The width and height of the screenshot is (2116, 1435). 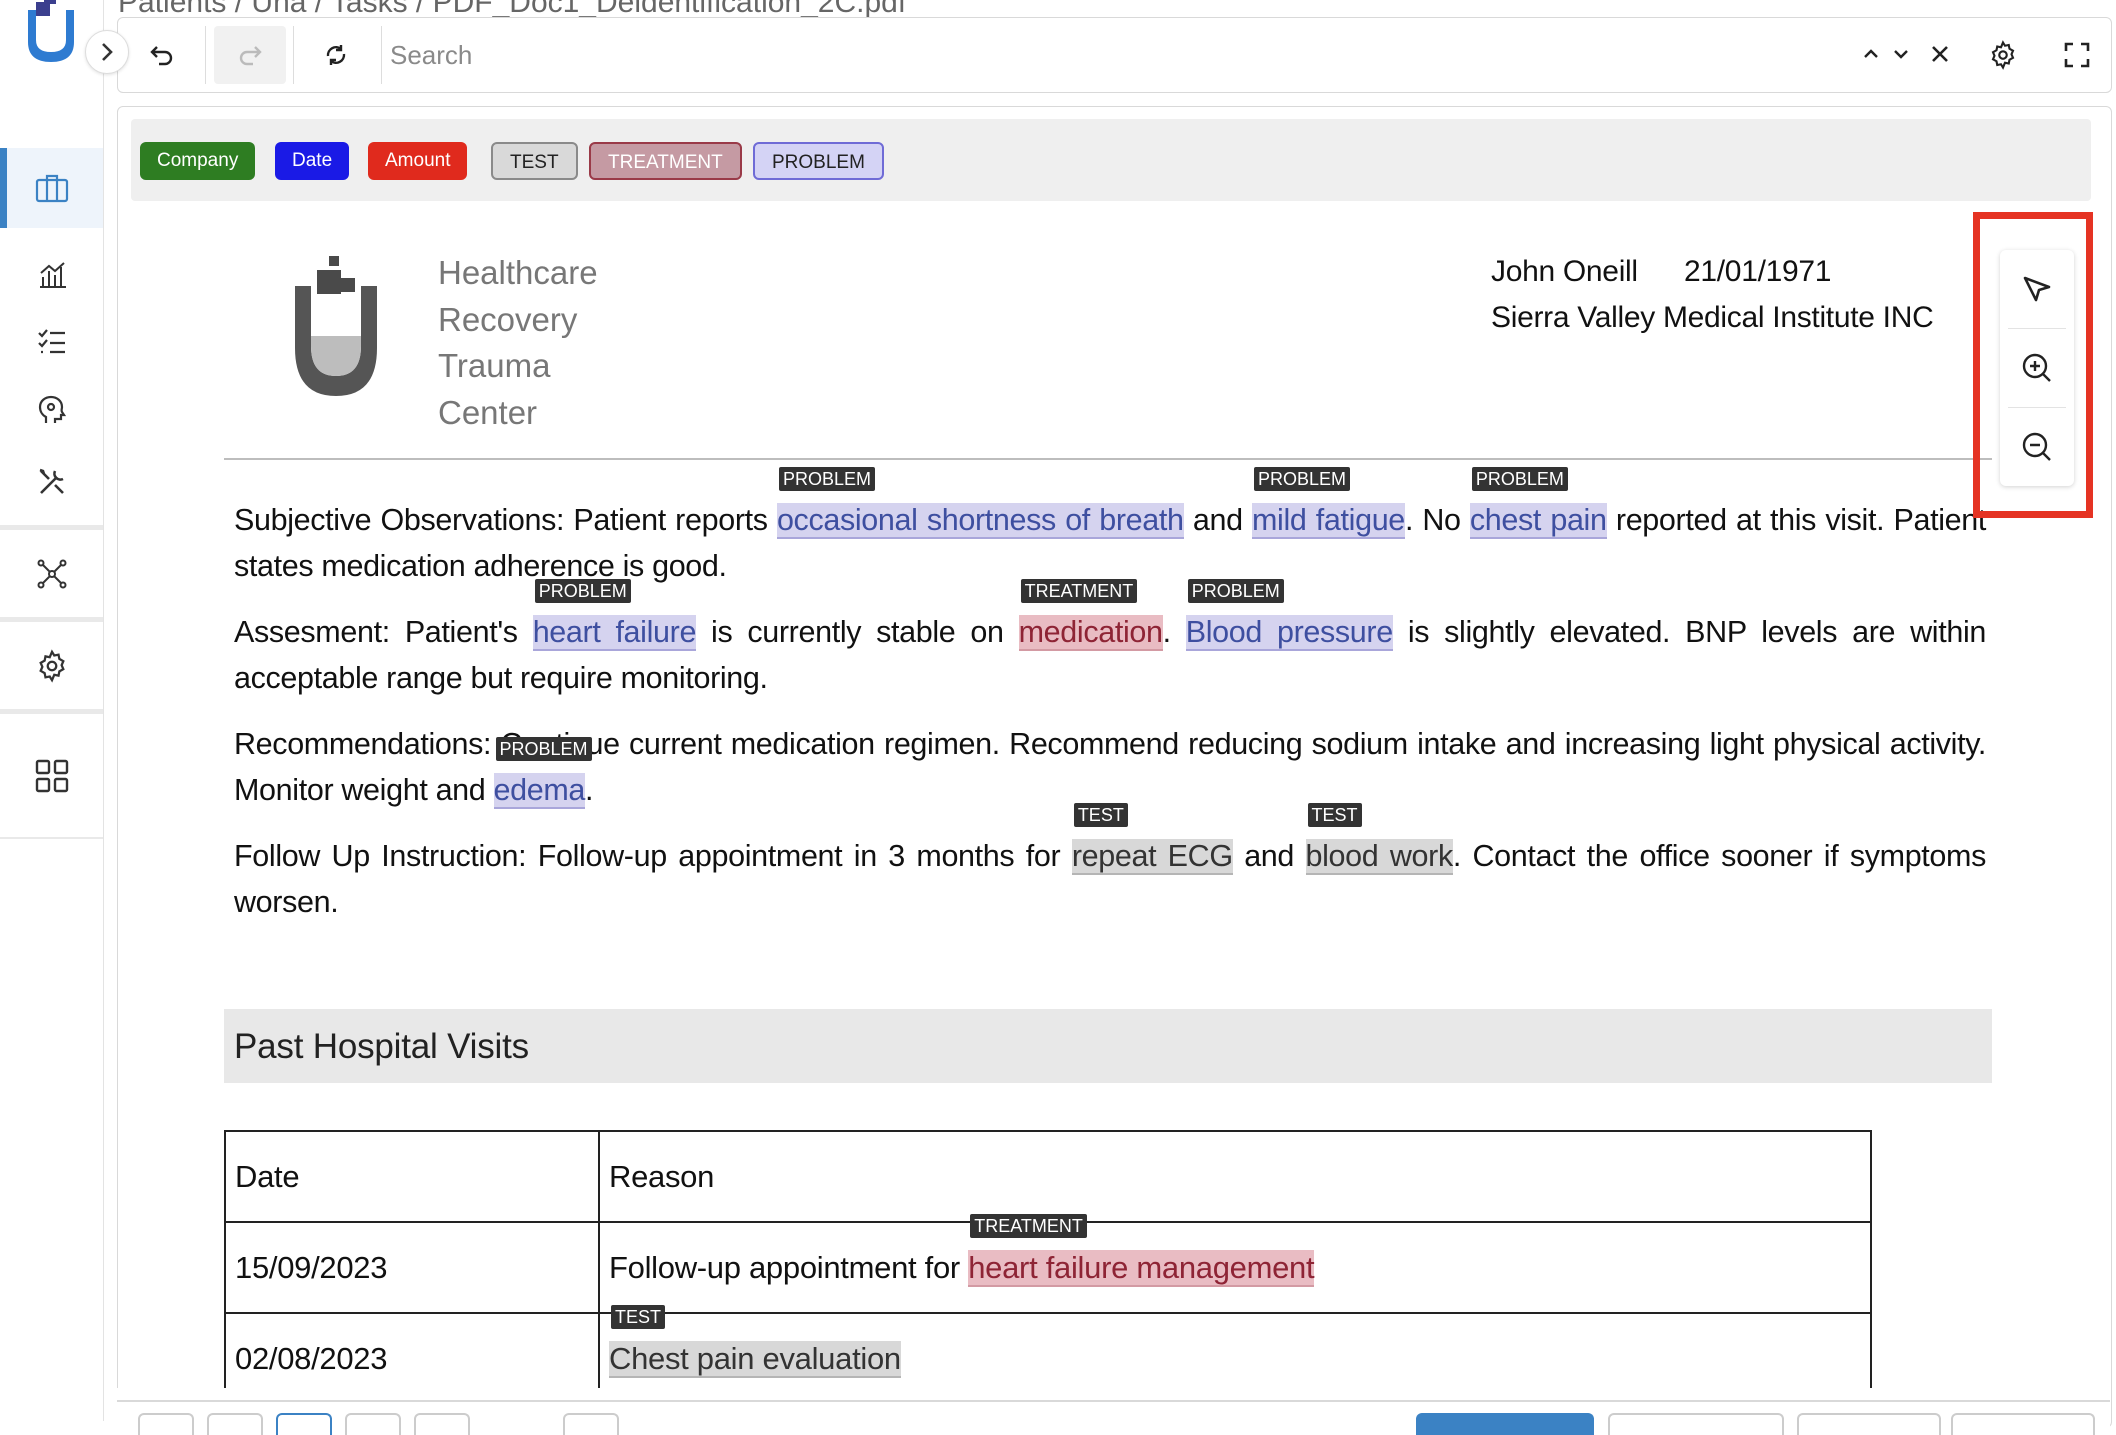 I want to click on sidebar-item-projects, so click(x=51, y=188).